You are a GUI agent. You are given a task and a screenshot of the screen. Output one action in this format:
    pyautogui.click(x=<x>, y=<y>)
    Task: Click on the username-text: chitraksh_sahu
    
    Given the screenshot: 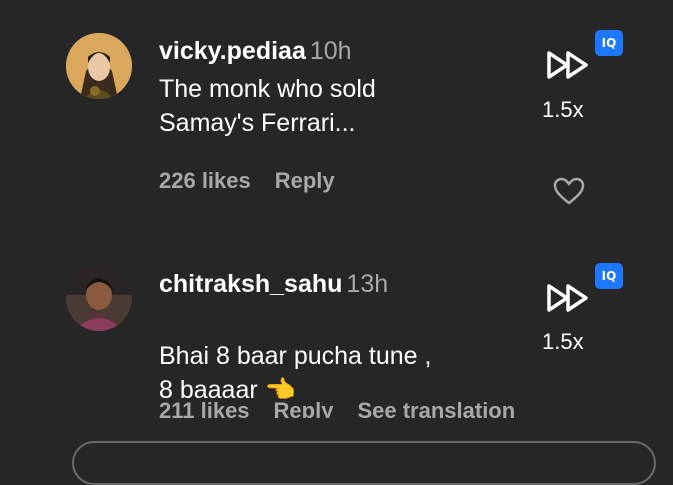 What is the action you would take?
    pyautogui.click(x=250, y=284)
    